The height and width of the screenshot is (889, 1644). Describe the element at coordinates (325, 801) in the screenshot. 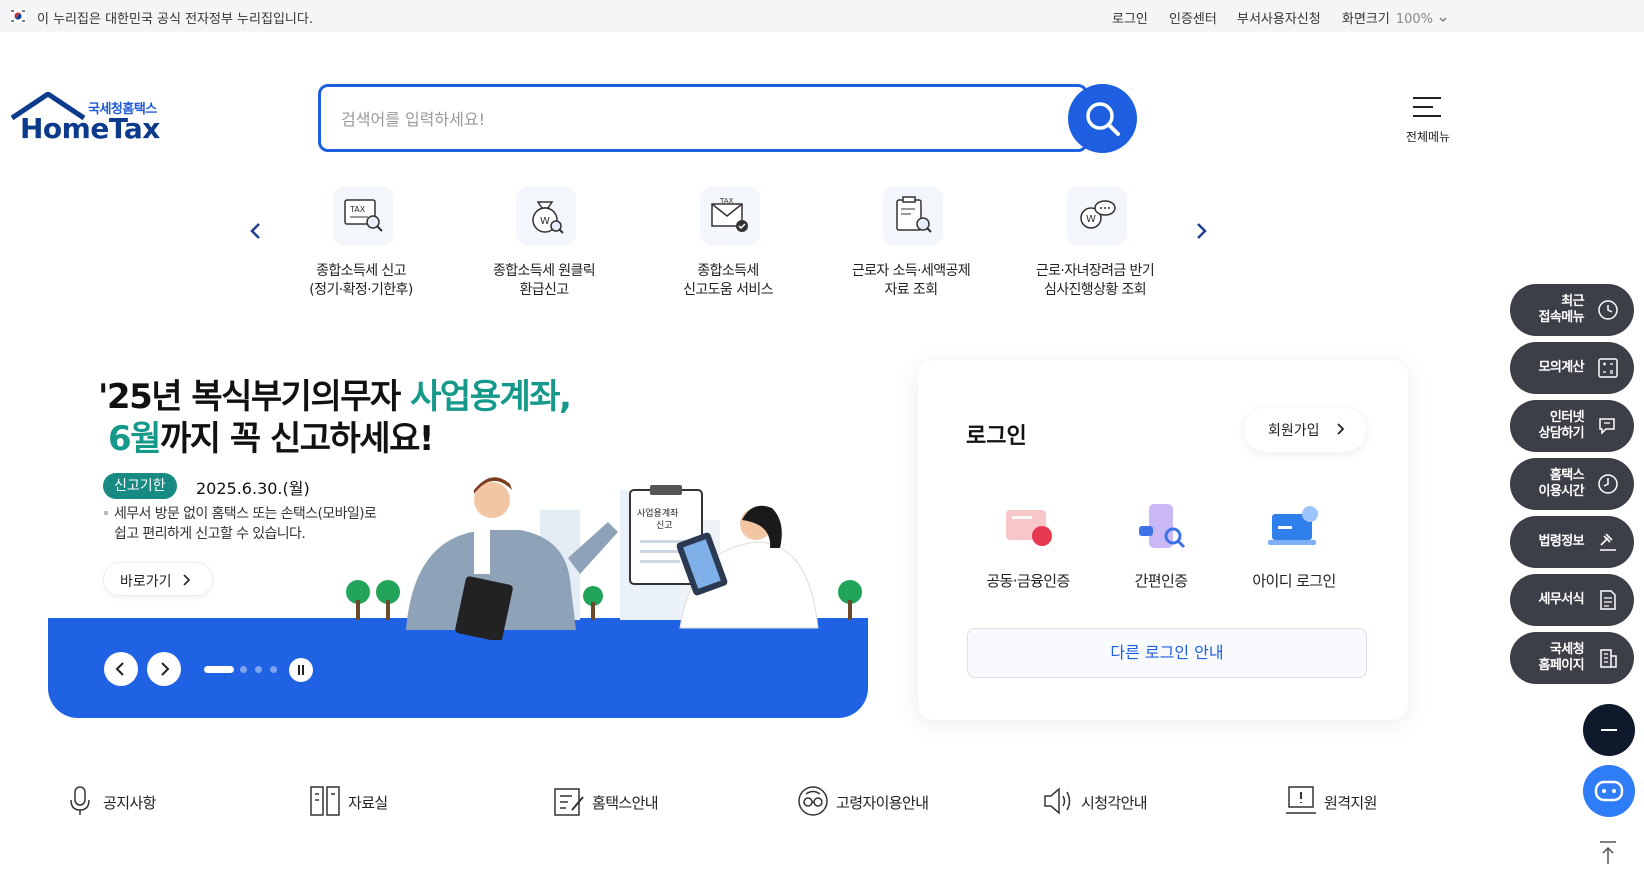

I see `archive-icon` at that location.